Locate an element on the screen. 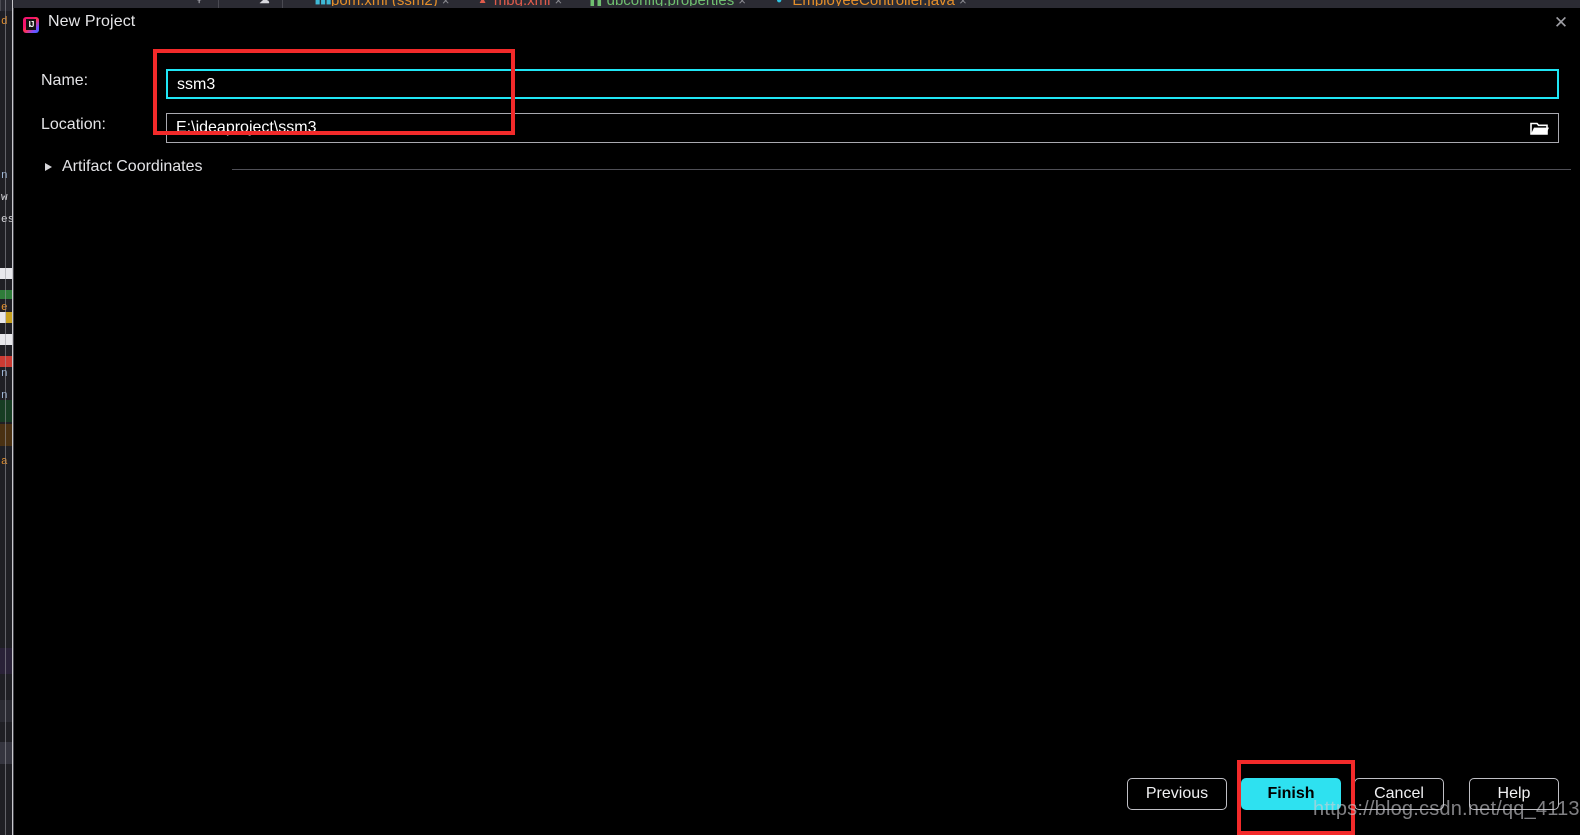  previous-button: Previous is located at coordinates (1177, 794).